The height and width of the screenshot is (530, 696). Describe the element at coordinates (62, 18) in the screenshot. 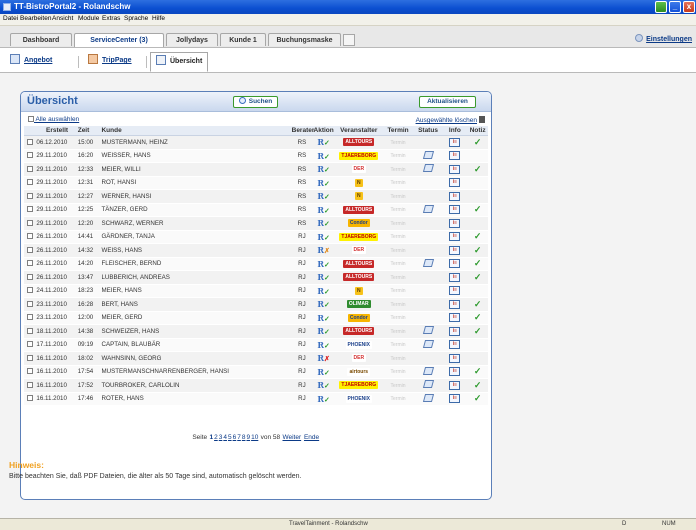

I see `menu-ansicht: Ansicht` at that location.